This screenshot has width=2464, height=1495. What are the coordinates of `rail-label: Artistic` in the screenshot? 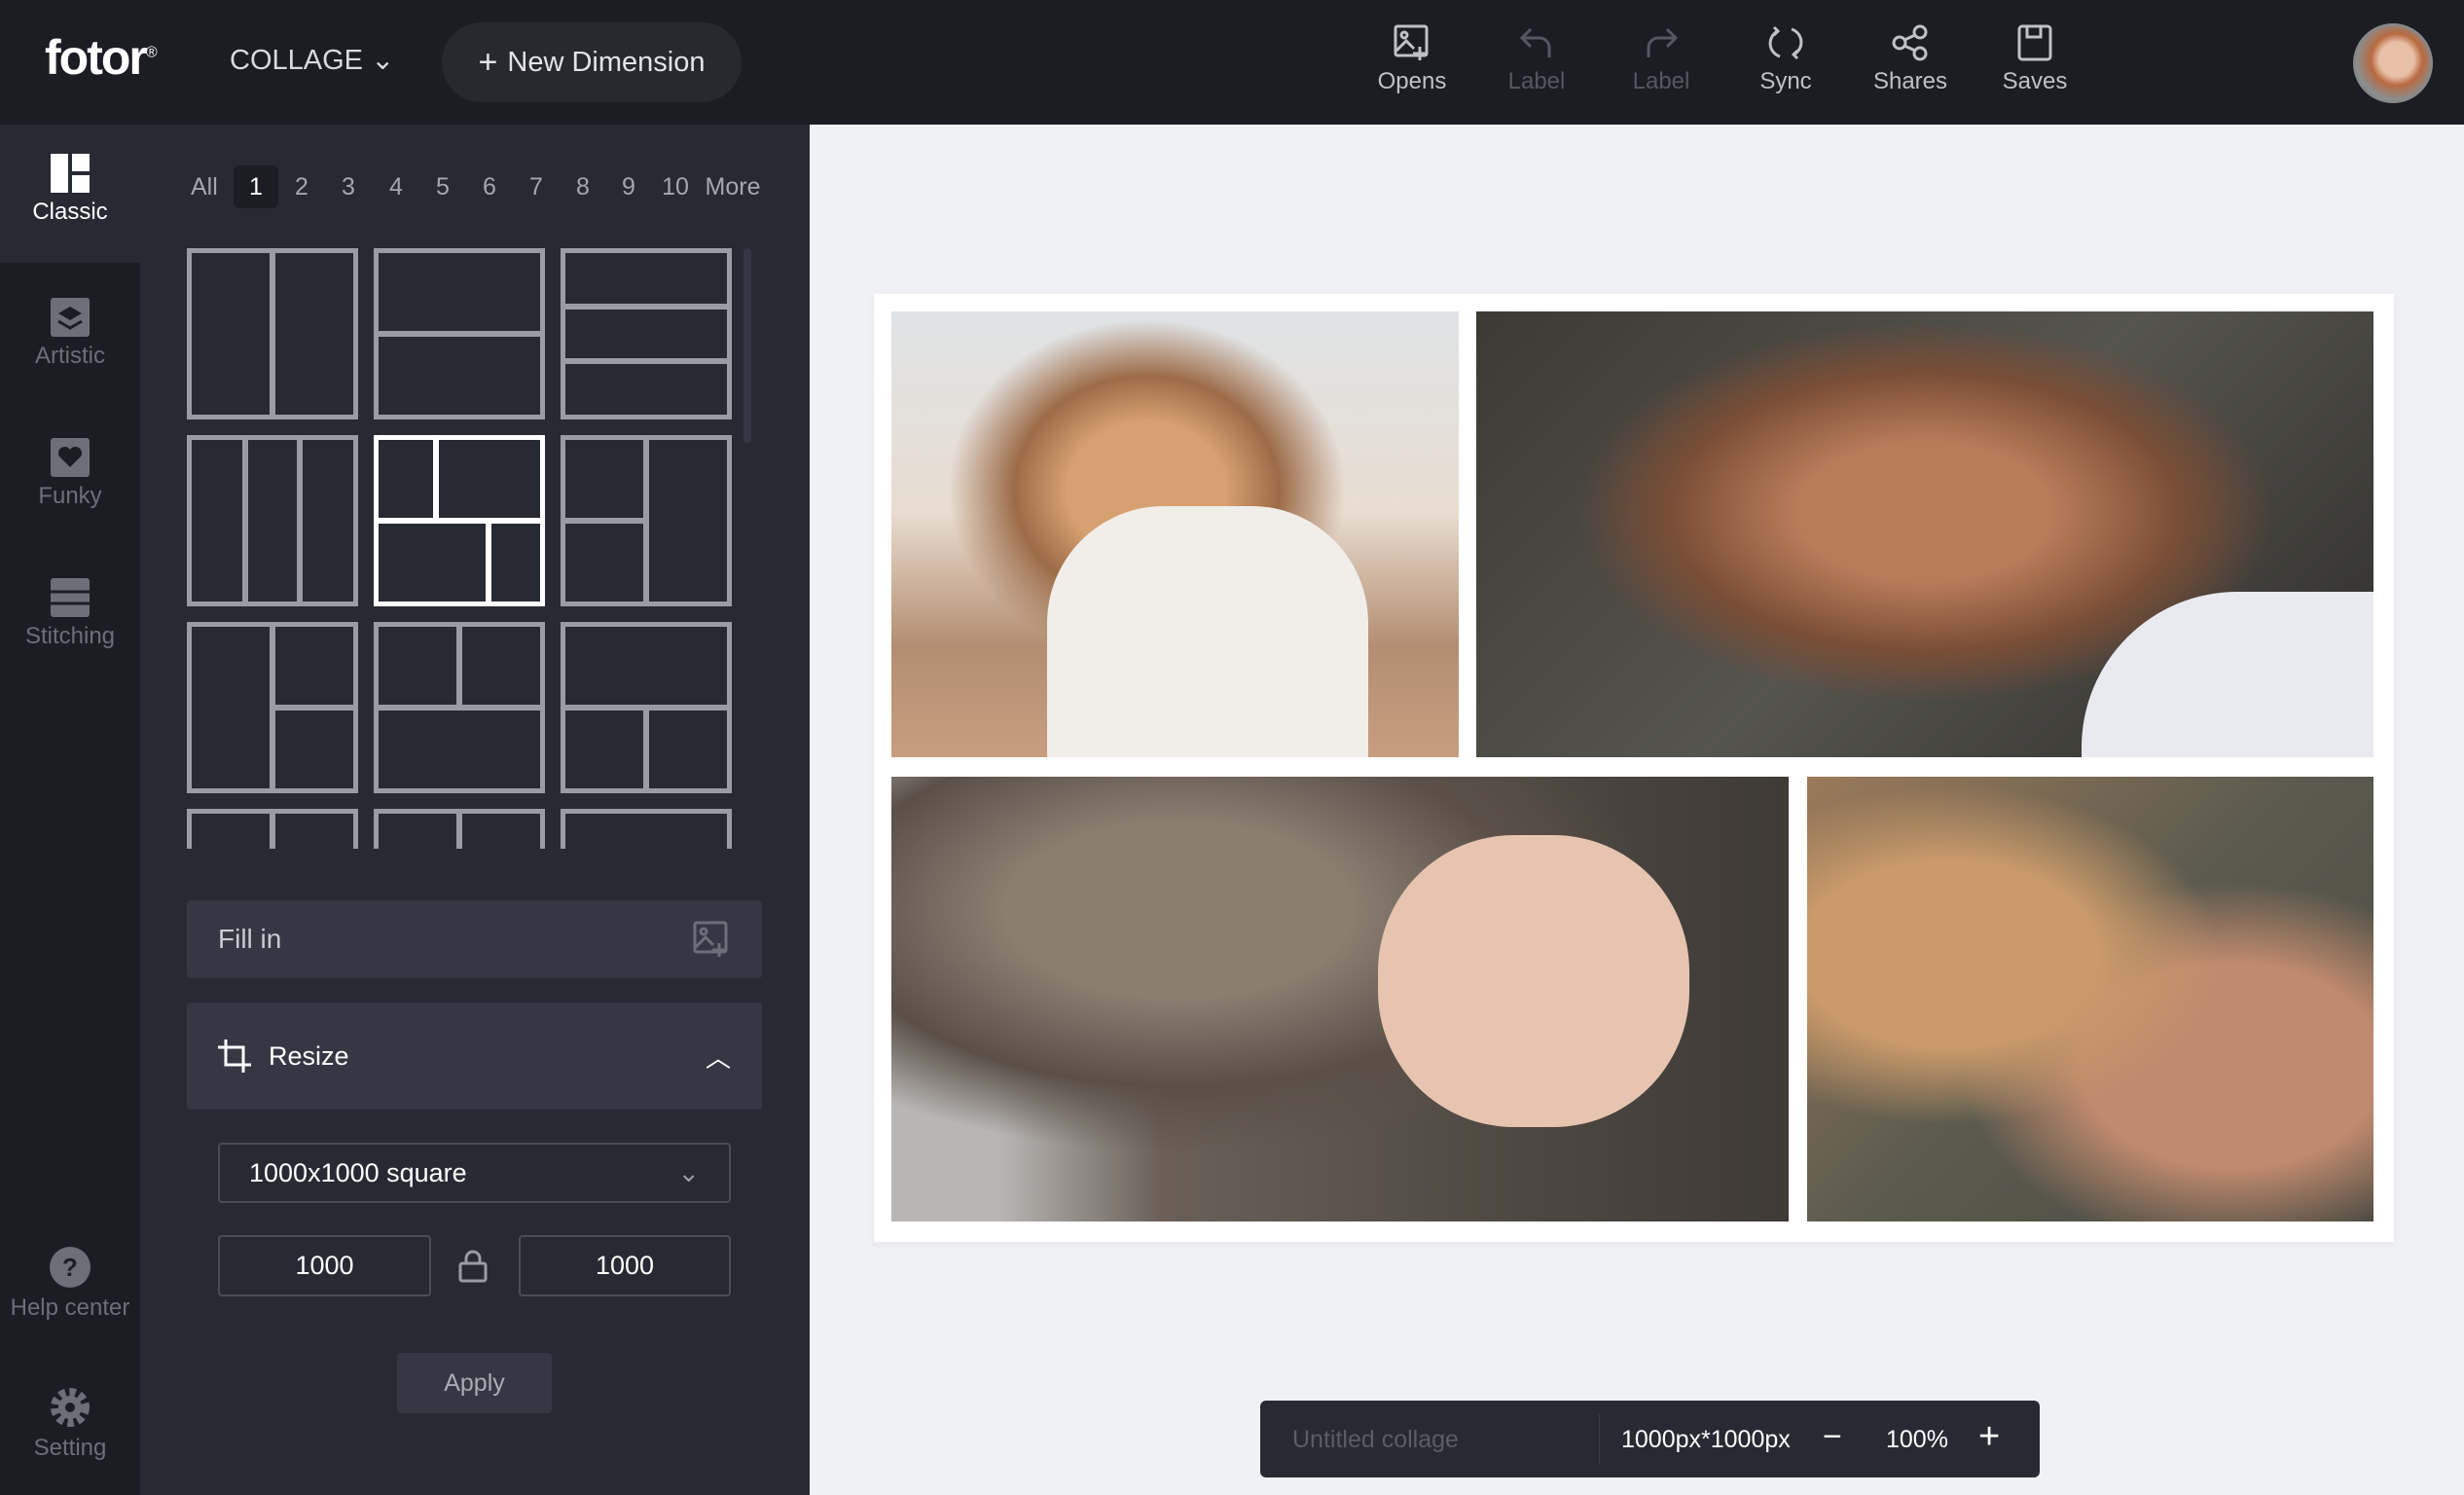 It's located at (70, 356).